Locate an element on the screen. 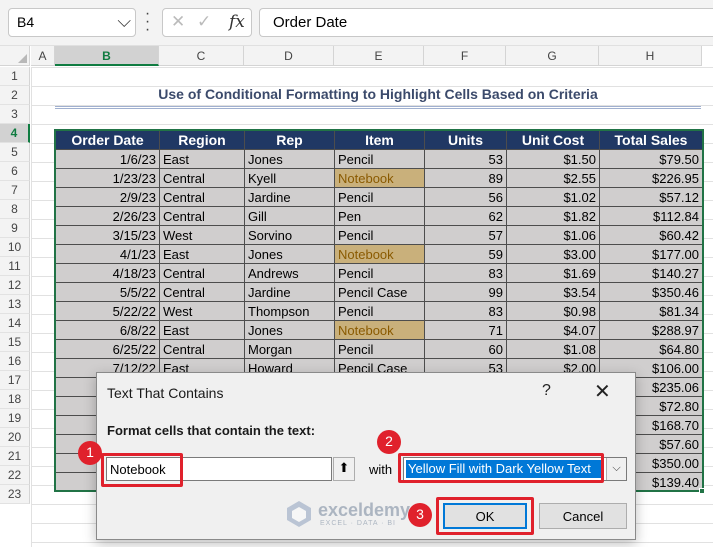 This screenshot has height=547, width=713. table-cell: 2/9/23 is located at coordinates (107, 197).